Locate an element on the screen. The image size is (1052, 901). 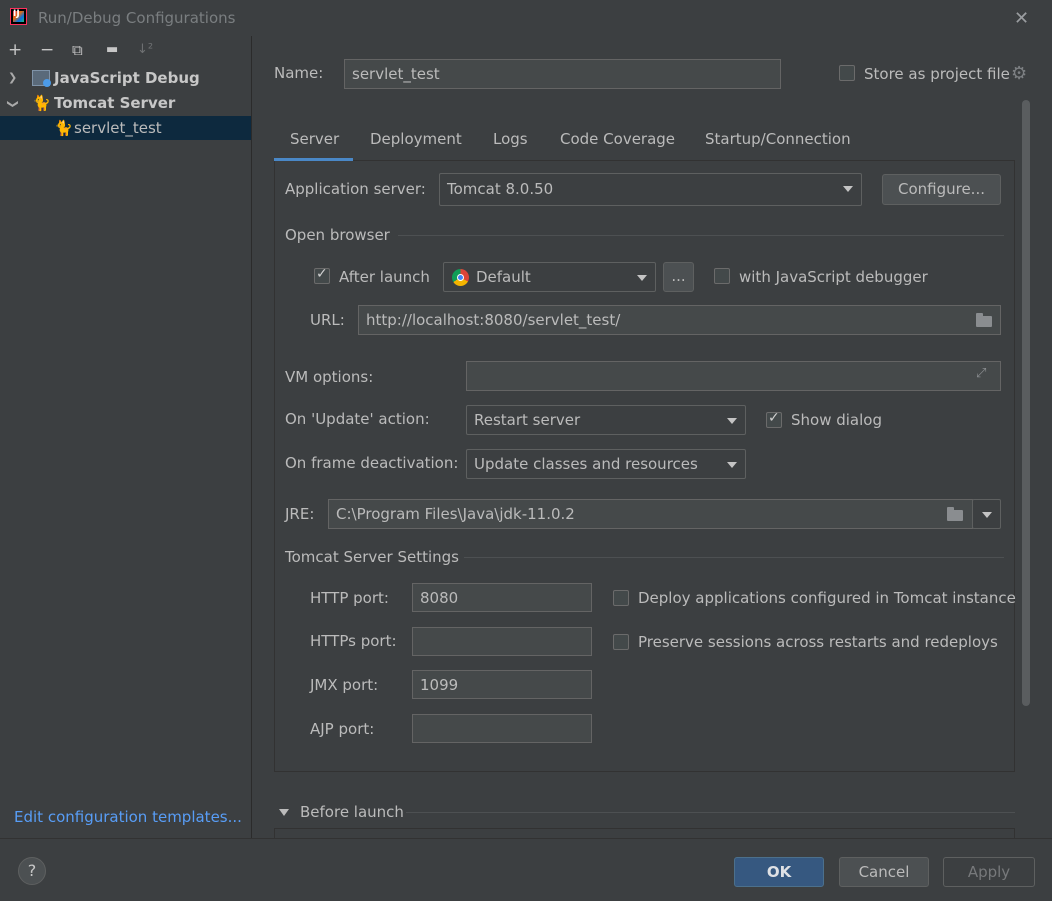
tomcat-server-settings-title: Tomcat Server Settings is located at coordinates (372, 557).